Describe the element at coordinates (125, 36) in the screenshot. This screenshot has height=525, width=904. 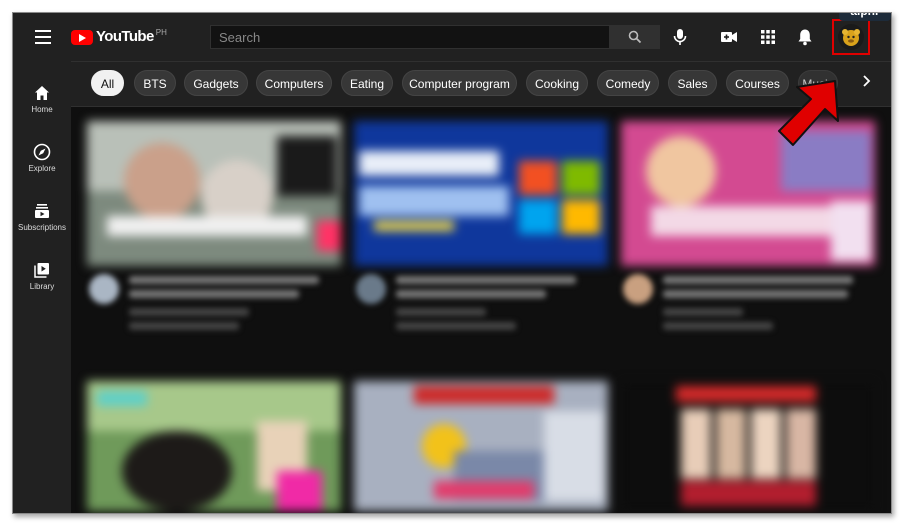
I see `logo-text: YouTube` at that location.